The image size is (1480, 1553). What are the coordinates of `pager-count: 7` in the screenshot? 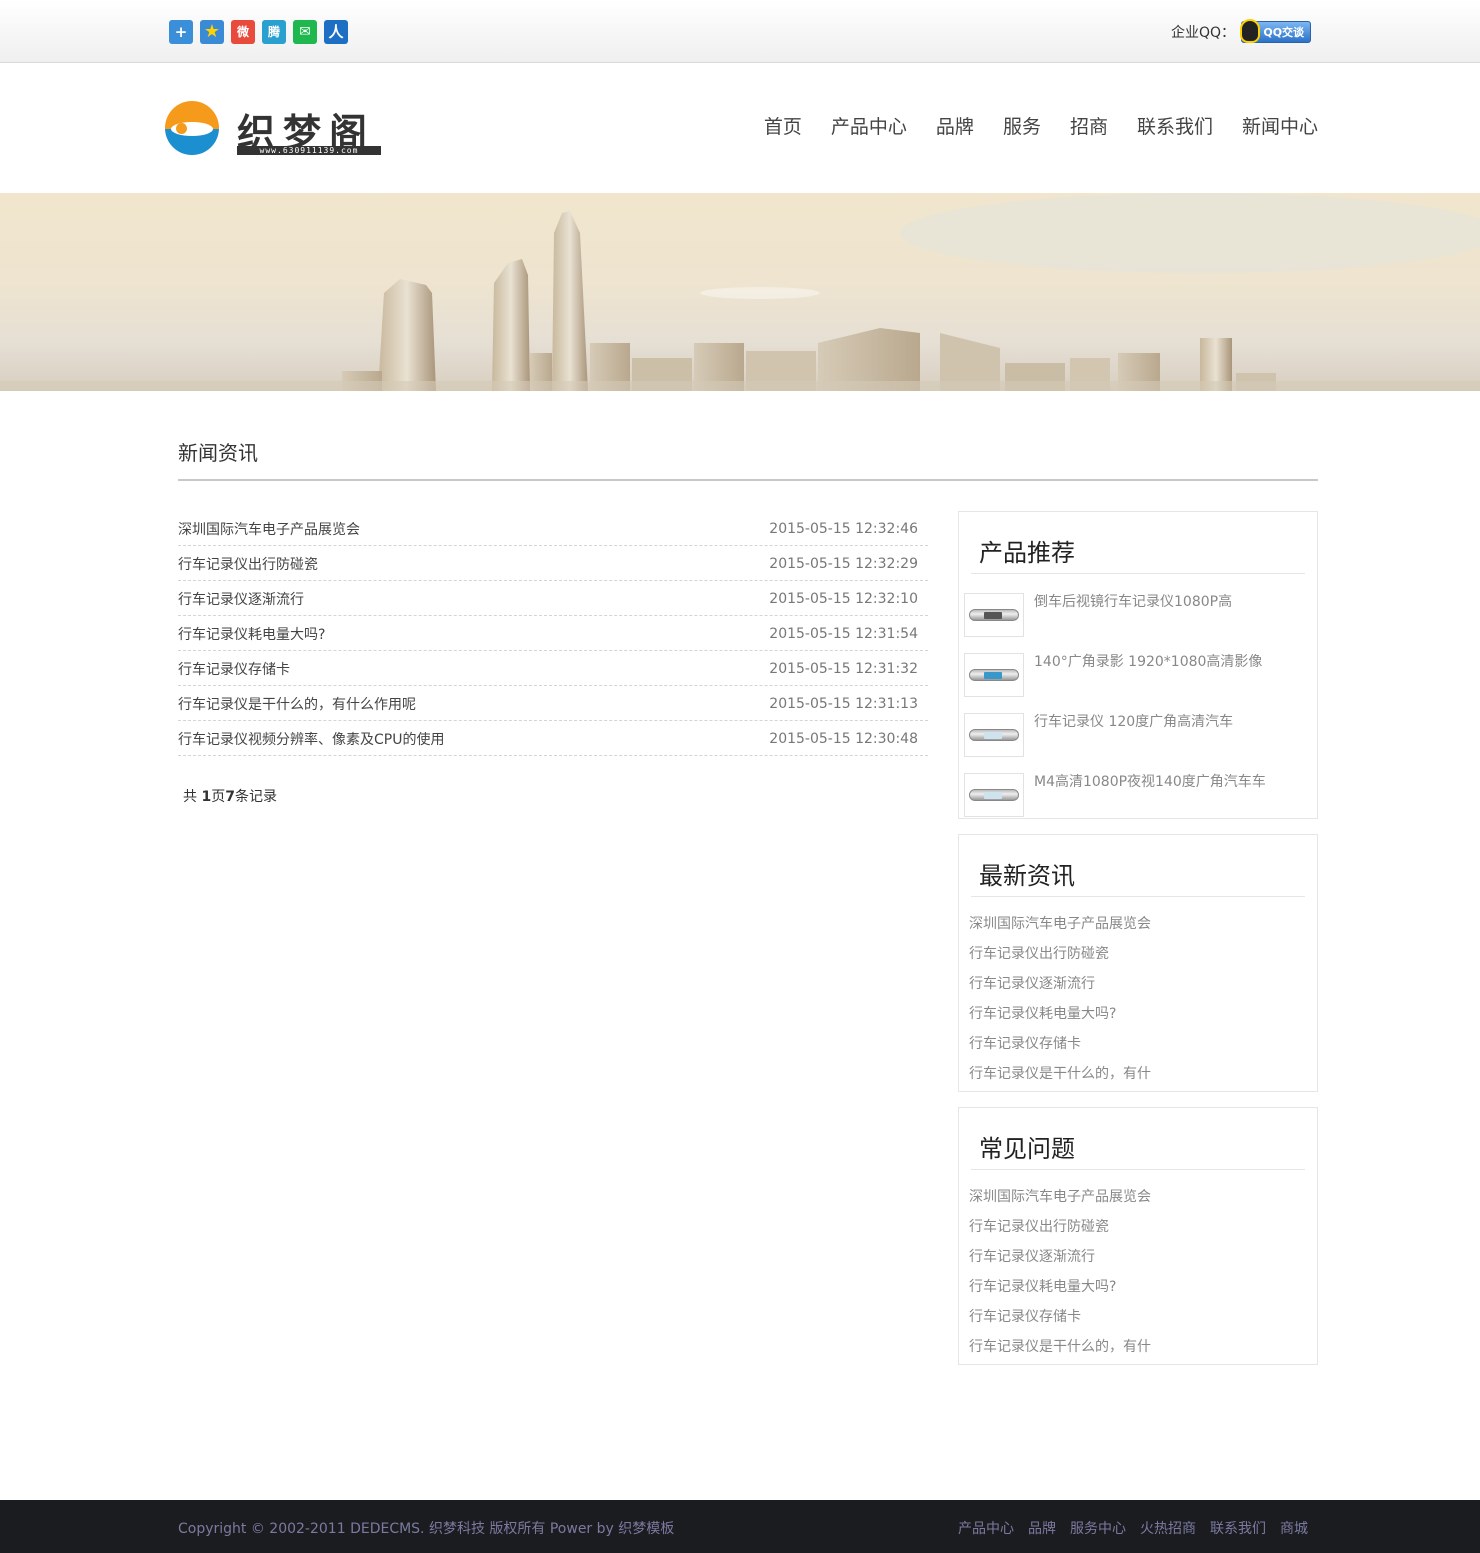 It's located at (230, 797).